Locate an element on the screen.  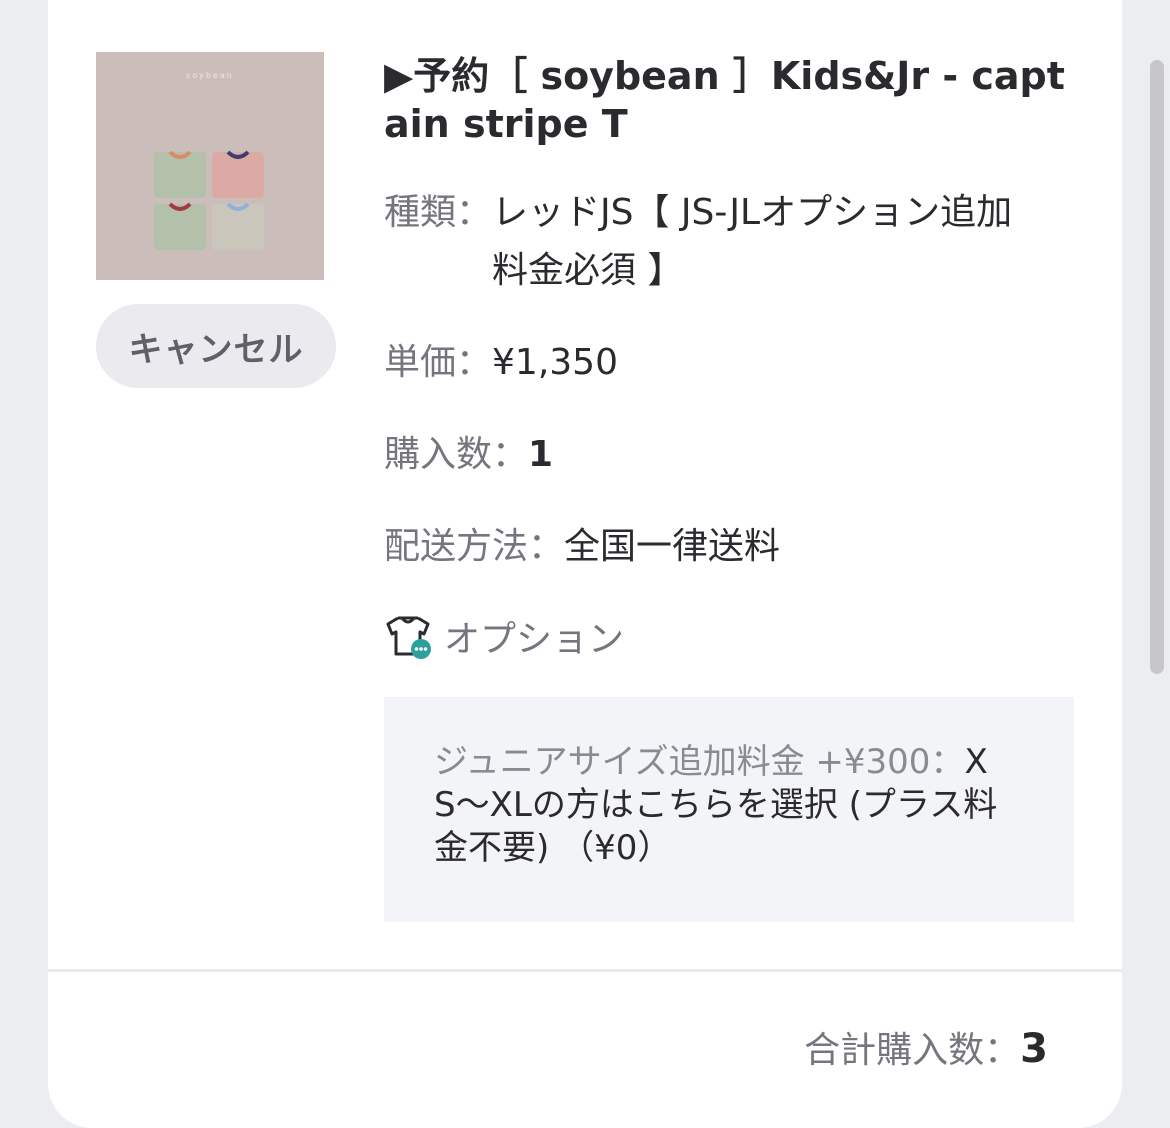
price-row: 単価： ¥1,350 is located at coordinates (501, 363).